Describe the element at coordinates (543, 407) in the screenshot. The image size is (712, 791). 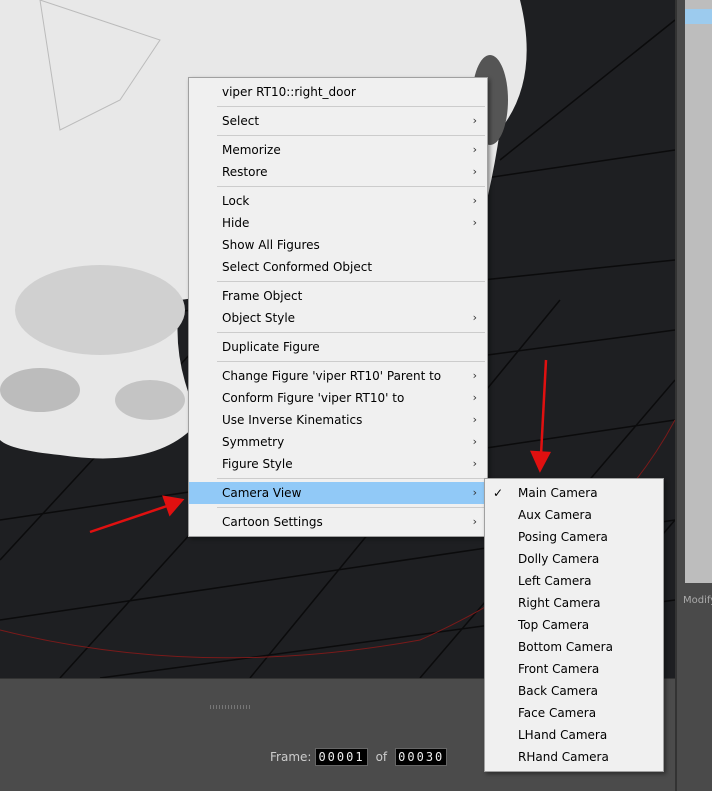
I see `red-arrow-main-camera` at that location.